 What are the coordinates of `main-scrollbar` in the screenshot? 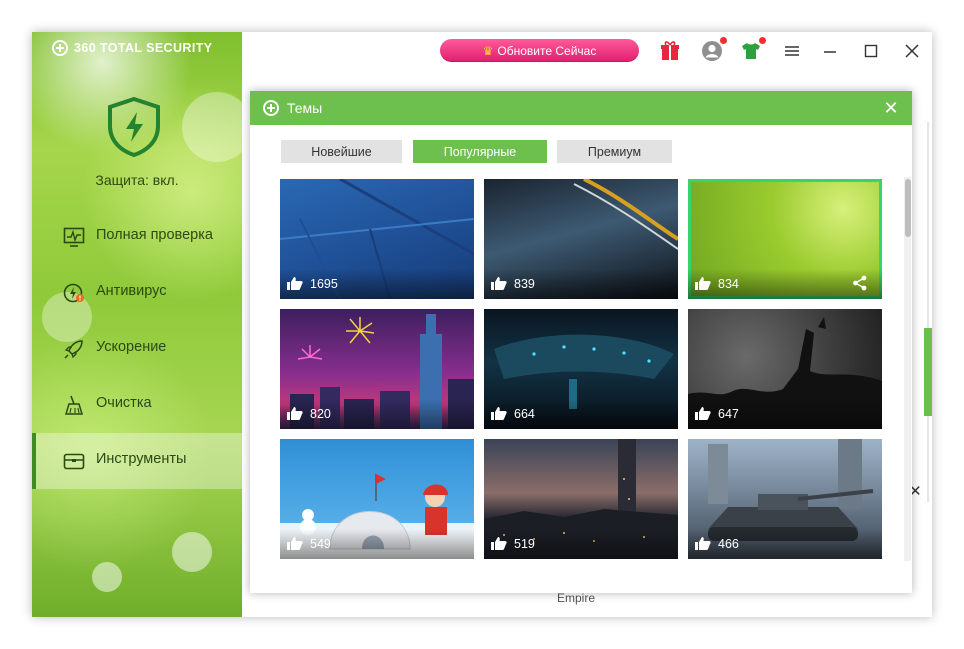 It's located at (928, 312).